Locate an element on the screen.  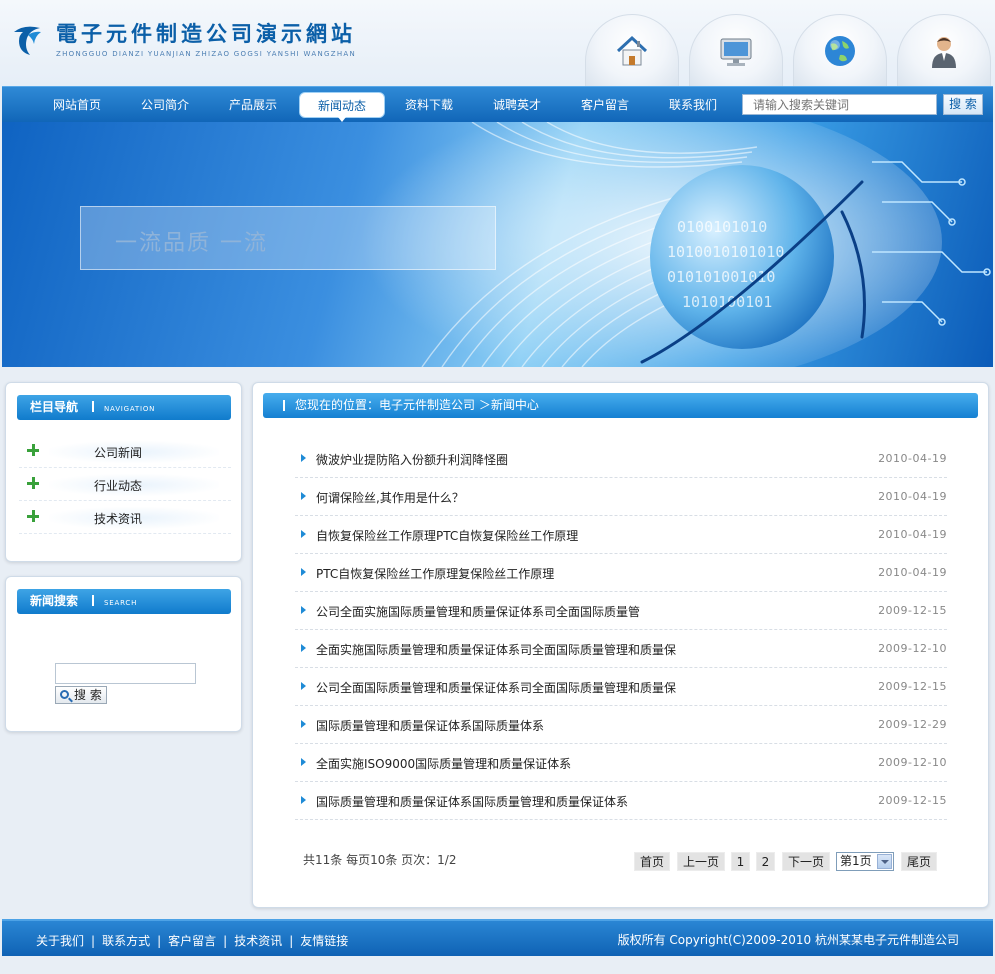
header-search-input is located at coordinates (839, 104).